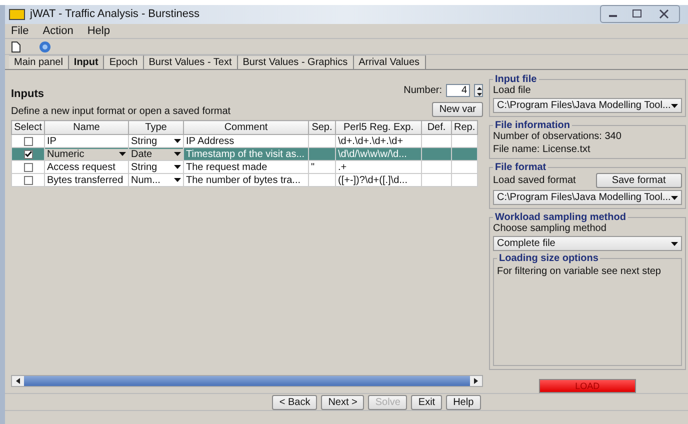 Image resolution: width=688 pixels, height=424 pixels. What do you see at coordinates (87, 154) in the screenshot?
I see `name-dropdown: Numeric` at bounding box center [87, 154].